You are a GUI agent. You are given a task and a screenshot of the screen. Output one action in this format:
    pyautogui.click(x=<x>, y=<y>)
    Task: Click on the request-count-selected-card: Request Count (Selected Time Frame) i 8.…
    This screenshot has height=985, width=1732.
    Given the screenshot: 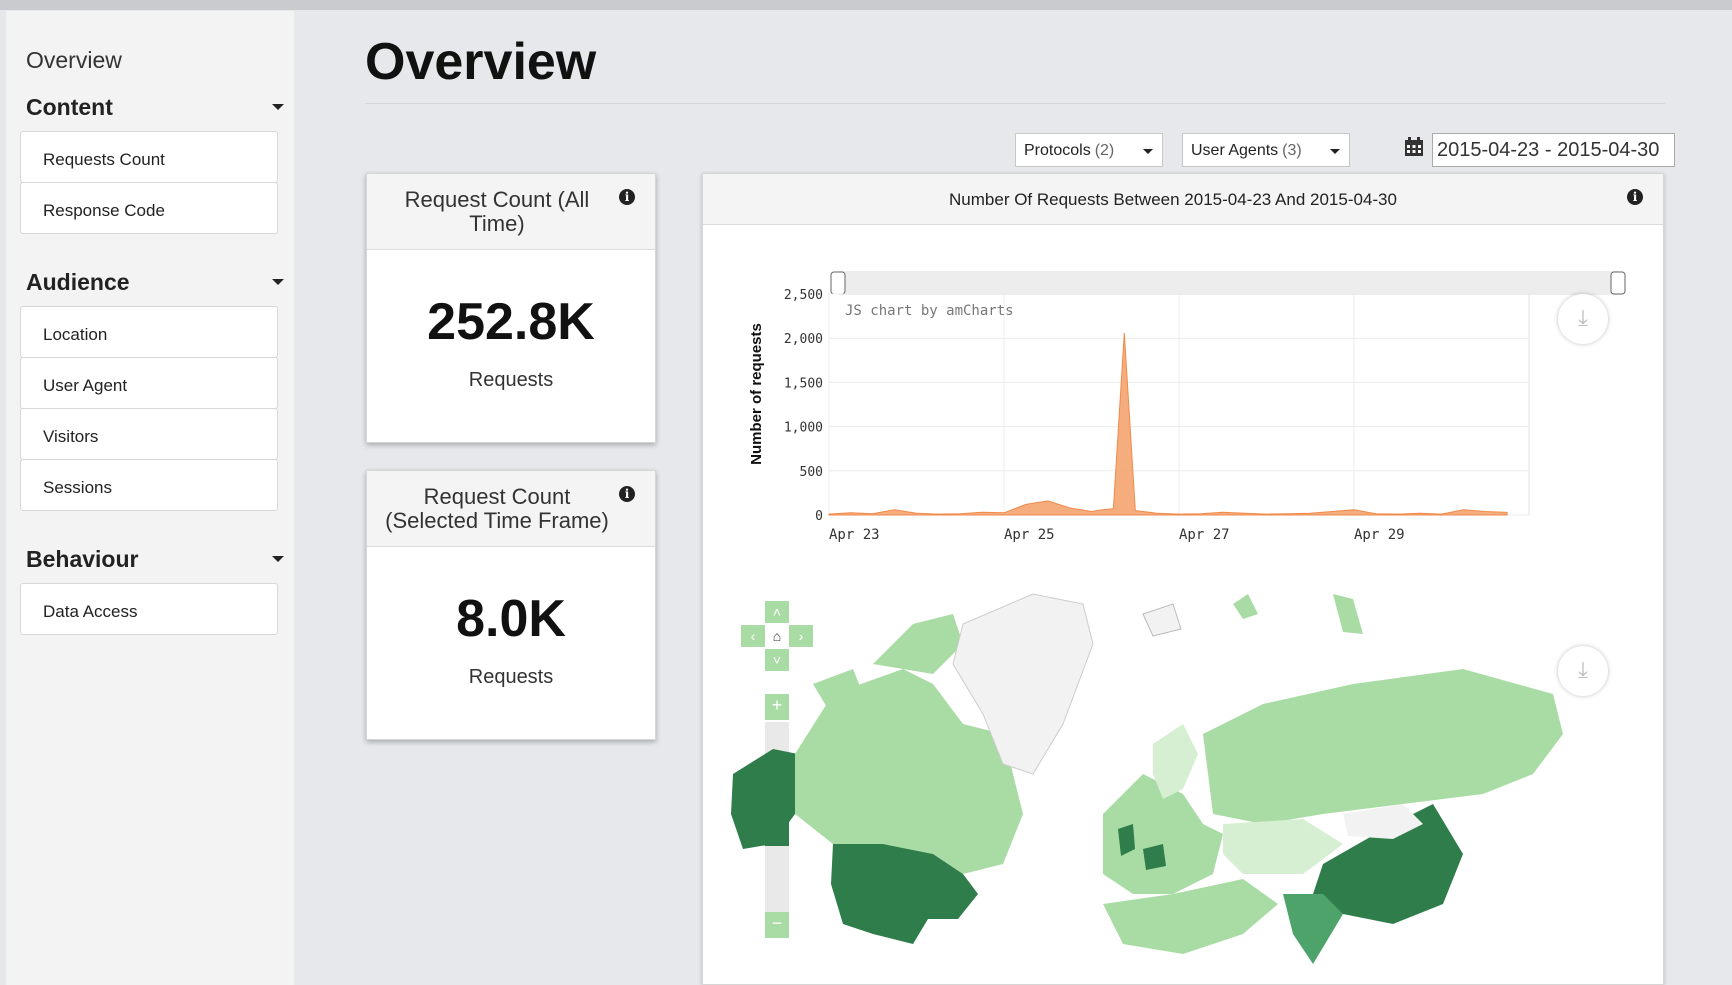 What is the action you would take?
    pyautogui.click(x=511, y=605)
    